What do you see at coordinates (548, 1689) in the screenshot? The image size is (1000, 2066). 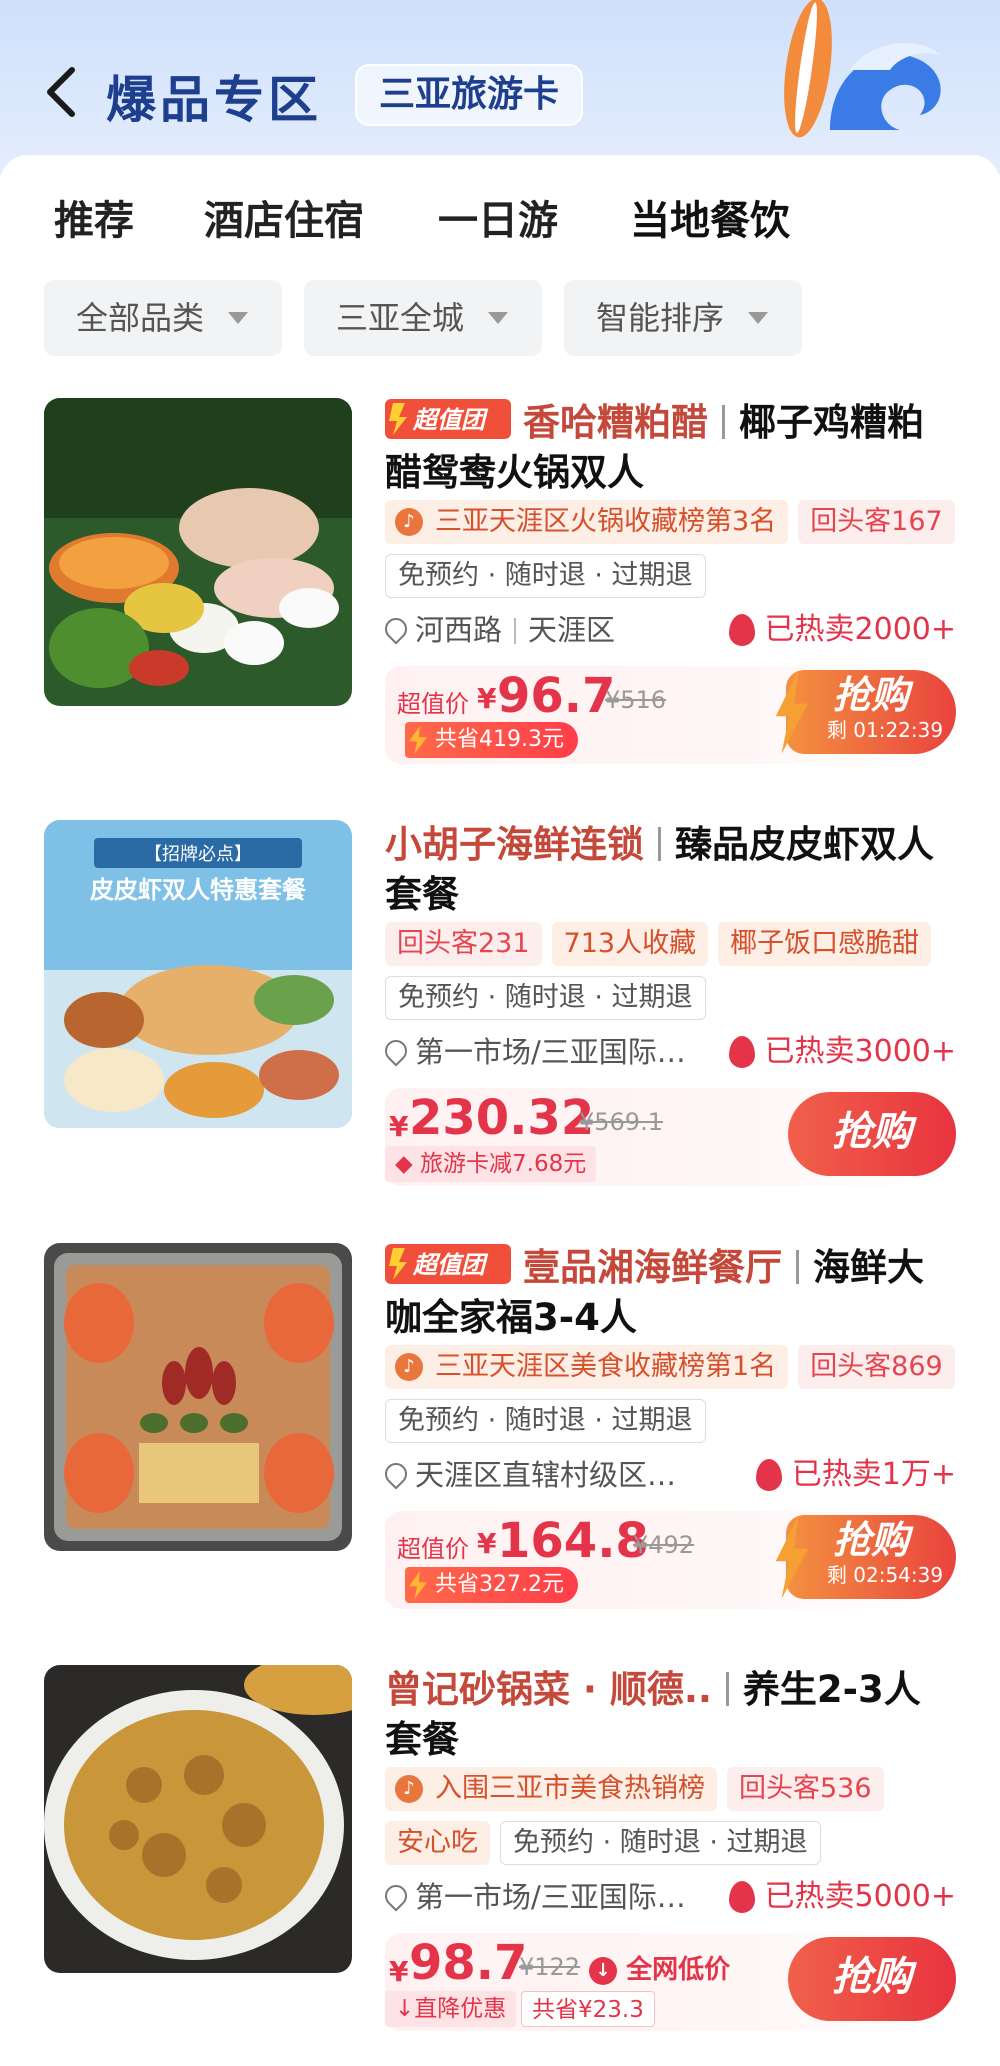 I see `shop-name: 曾记砂锅菜 · 顺德..` at bounding box center [548, 1689].